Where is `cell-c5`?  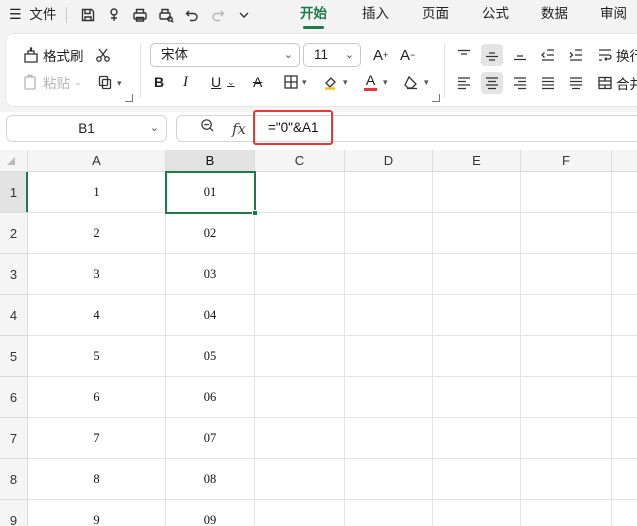
cell-c5 is located at coordinates (300, 356).